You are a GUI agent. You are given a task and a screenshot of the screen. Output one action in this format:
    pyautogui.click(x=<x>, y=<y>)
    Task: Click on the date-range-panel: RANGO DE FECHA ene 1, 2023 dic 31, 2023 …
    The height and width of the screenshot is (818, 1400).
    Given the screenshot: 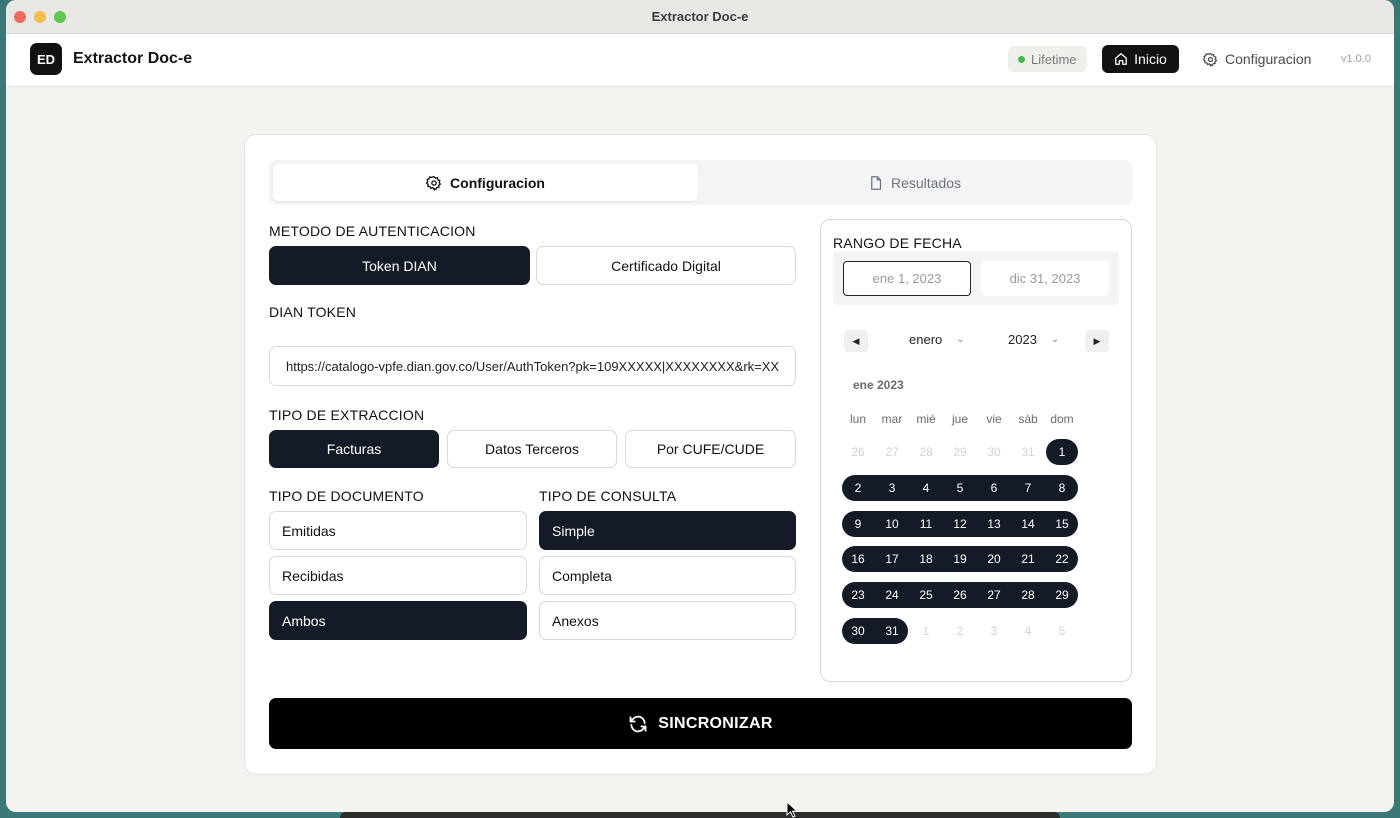 What is the action you would take?
    pyautogui.click(x=976, y=450)
    